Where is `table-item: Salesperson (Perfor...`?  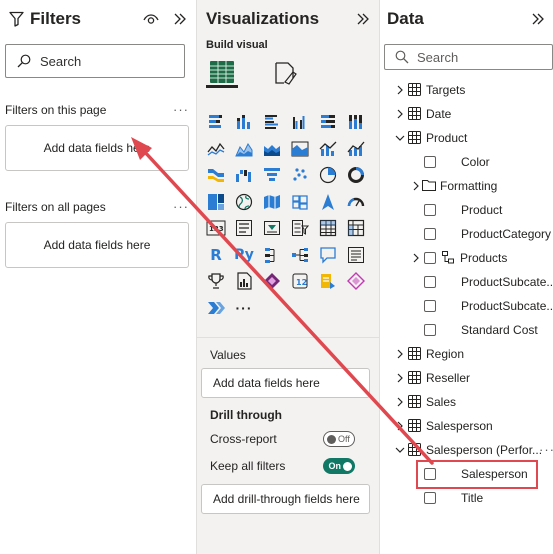 table-item: Salesperson (Perfor... is located at coordinates (466, 450).